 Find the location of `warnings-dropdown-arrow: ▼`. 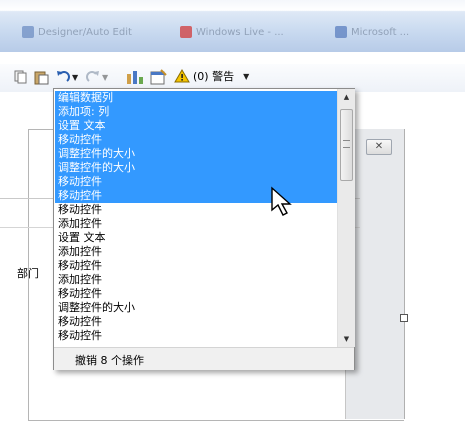

warnings-dropdown-arrow: ▼ is located at coordinates (246, 76).